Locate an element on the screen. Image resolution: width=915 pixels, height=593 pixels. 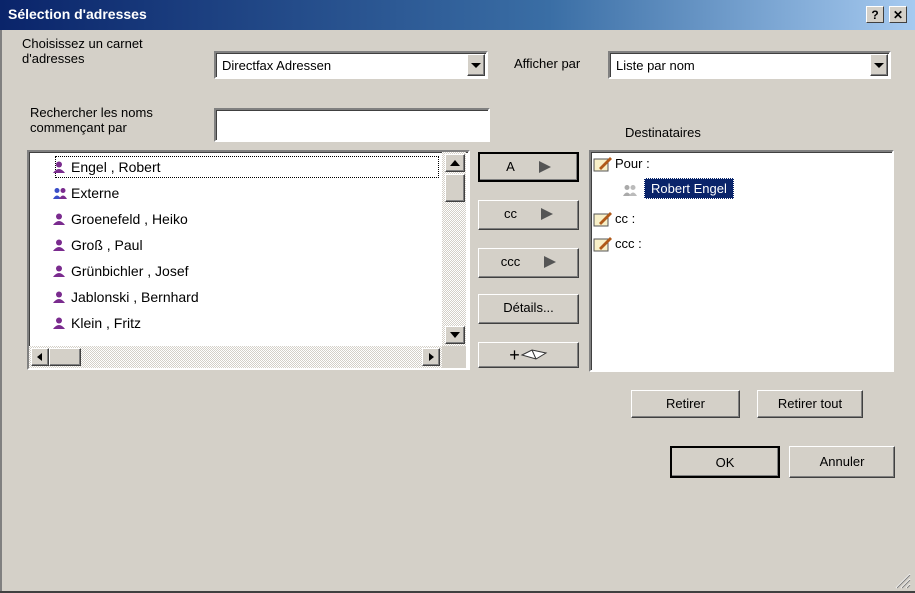
window-title: Sélection d'adresses is located at coordinates (77, 14).